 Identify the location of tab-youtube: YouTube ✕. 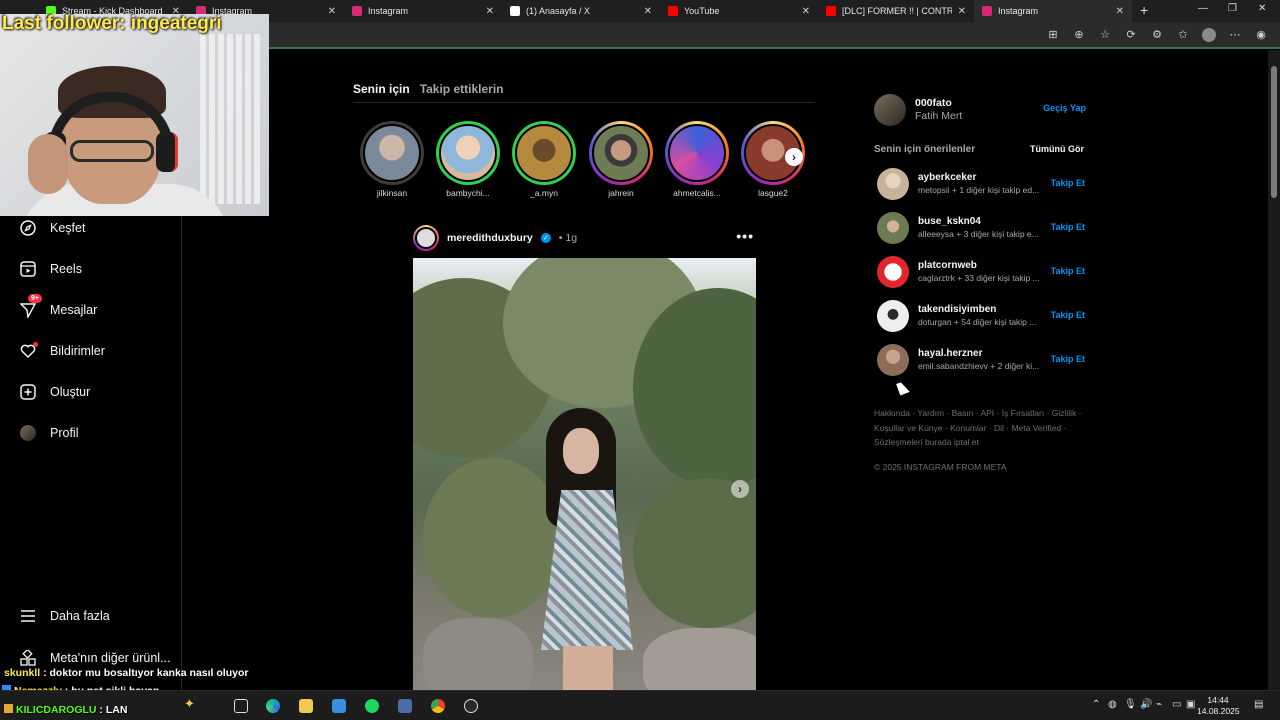
(739, 11).